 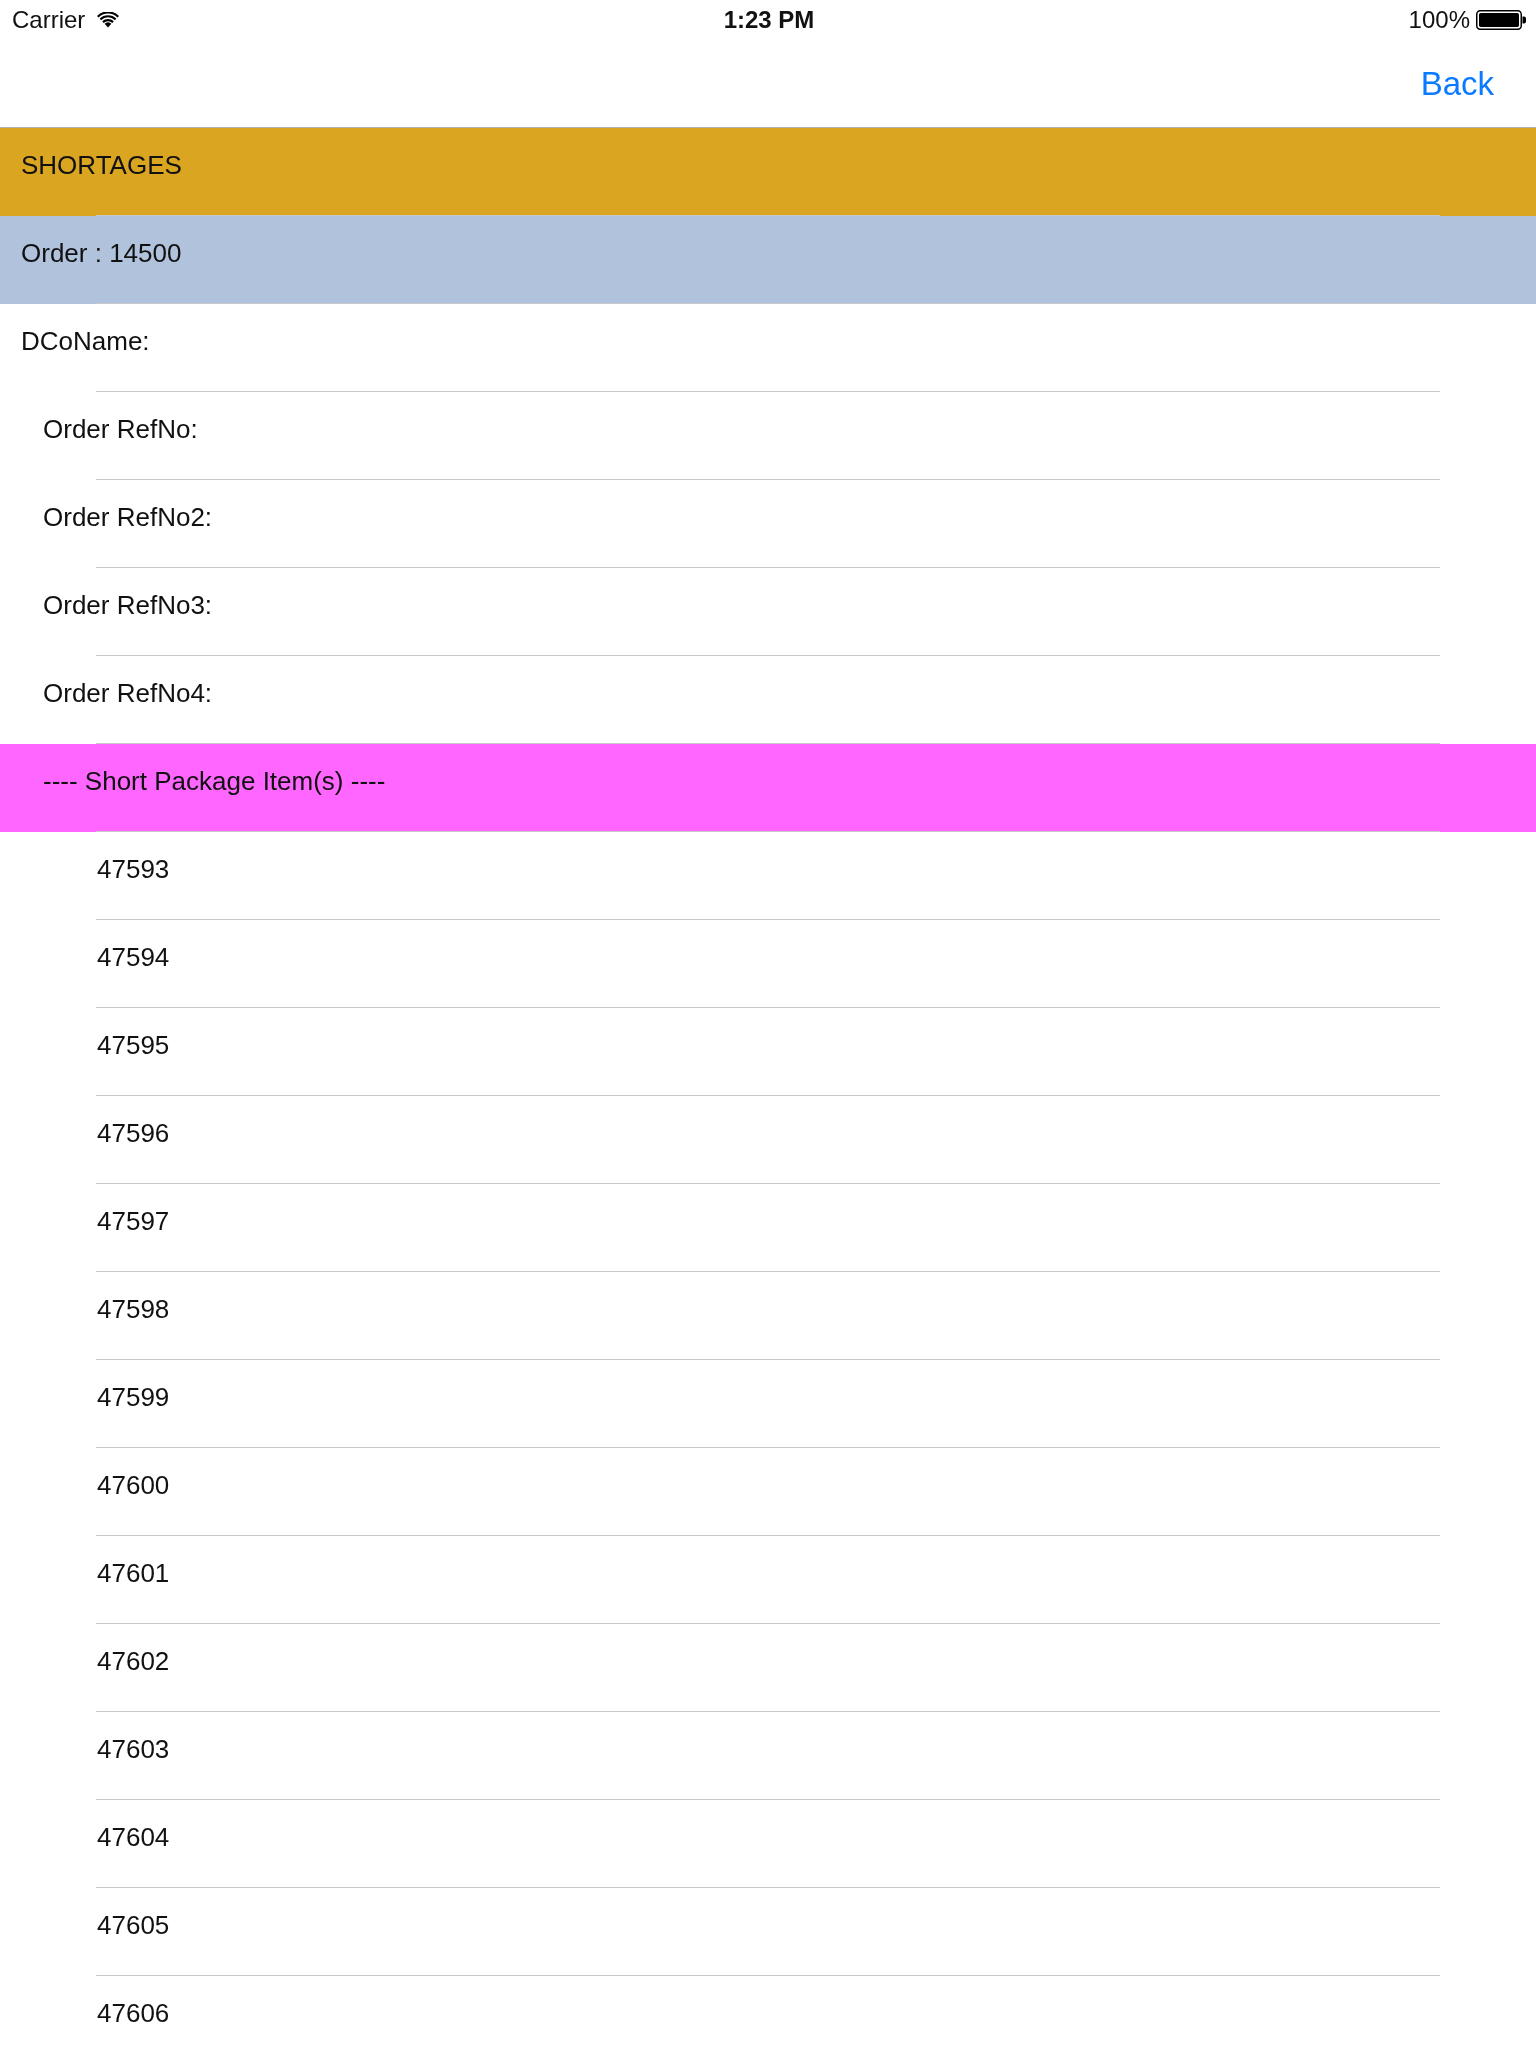 What do you see at coordinates (133, 1309) in the screenshot?
I see `item-number: 47598` at bounding box center [133, 1309].